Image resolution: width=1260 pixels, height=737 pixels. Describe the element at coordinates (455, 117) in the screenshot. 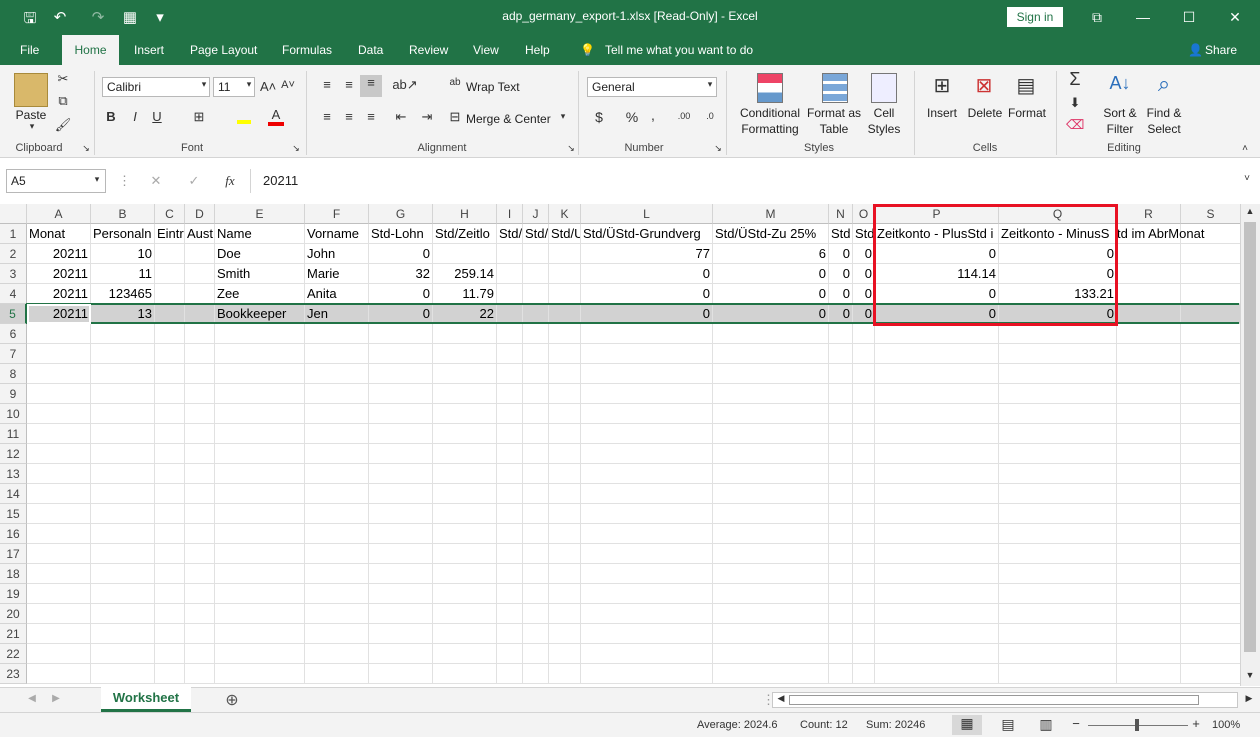

I see `merge-center-icon: ⊟` at that location.